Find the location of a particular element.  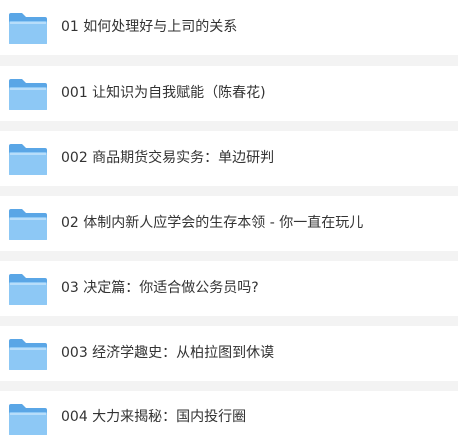

folder-row: 02 体制内新人应学会的生存本领 - 你一直在玩儿 is located at coordinates (229, 223).